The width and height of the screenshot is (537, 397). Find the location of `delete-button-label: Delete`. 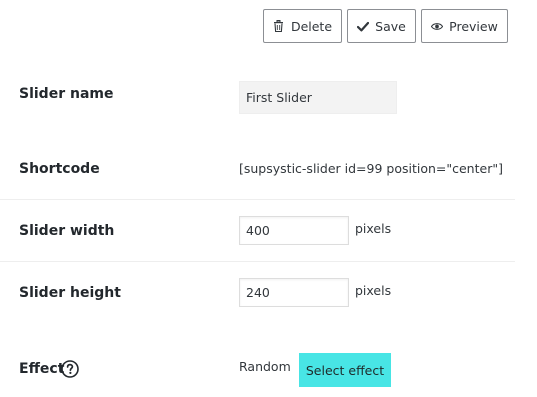

delete-button-label: Delete is located at coordinates (311, 26).